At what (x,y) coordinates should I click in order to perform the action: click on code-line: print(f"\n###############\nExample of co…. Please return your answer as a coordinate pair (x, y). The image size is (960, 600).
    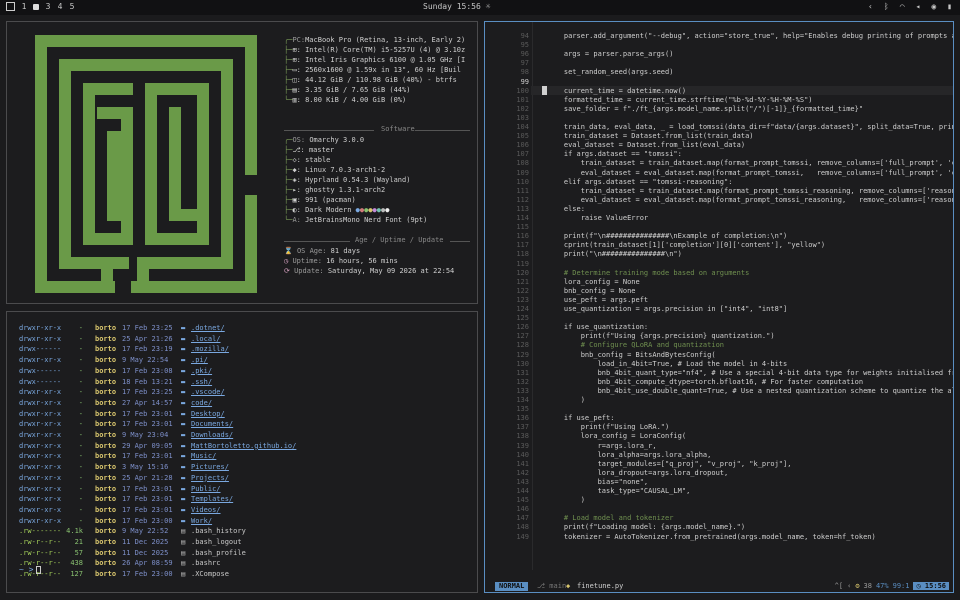
    Looking at the image, I should click on (667, 236).